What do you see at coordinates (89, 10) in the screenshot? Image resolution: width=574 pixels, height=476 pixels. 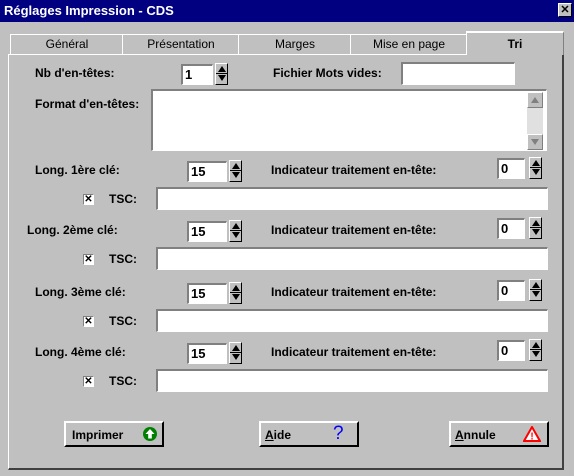 I see `window-title: Réglages Impression - CDS` at bounding box center [89, 10].